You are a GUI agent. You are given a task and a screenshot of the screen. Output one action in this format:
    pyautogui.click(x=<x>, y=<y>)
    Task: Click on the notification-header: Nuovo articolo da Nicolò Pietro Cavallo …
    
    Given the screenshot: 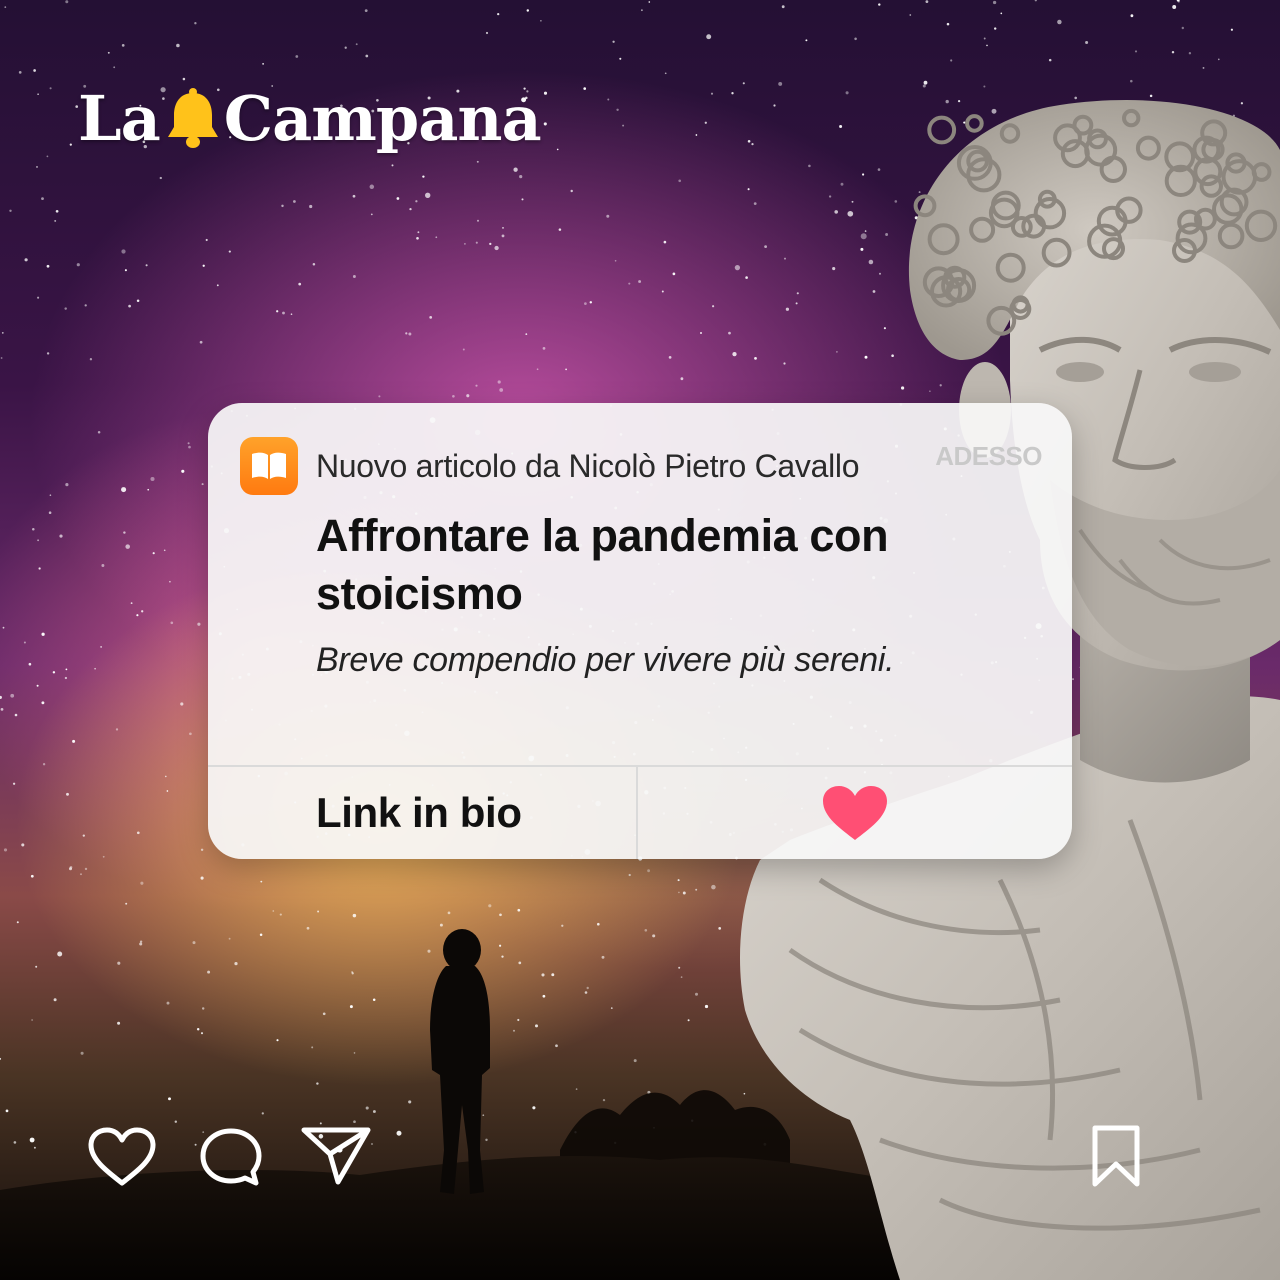 What is the action you would take?
    pyautogui.click(x=641, y=466)
    